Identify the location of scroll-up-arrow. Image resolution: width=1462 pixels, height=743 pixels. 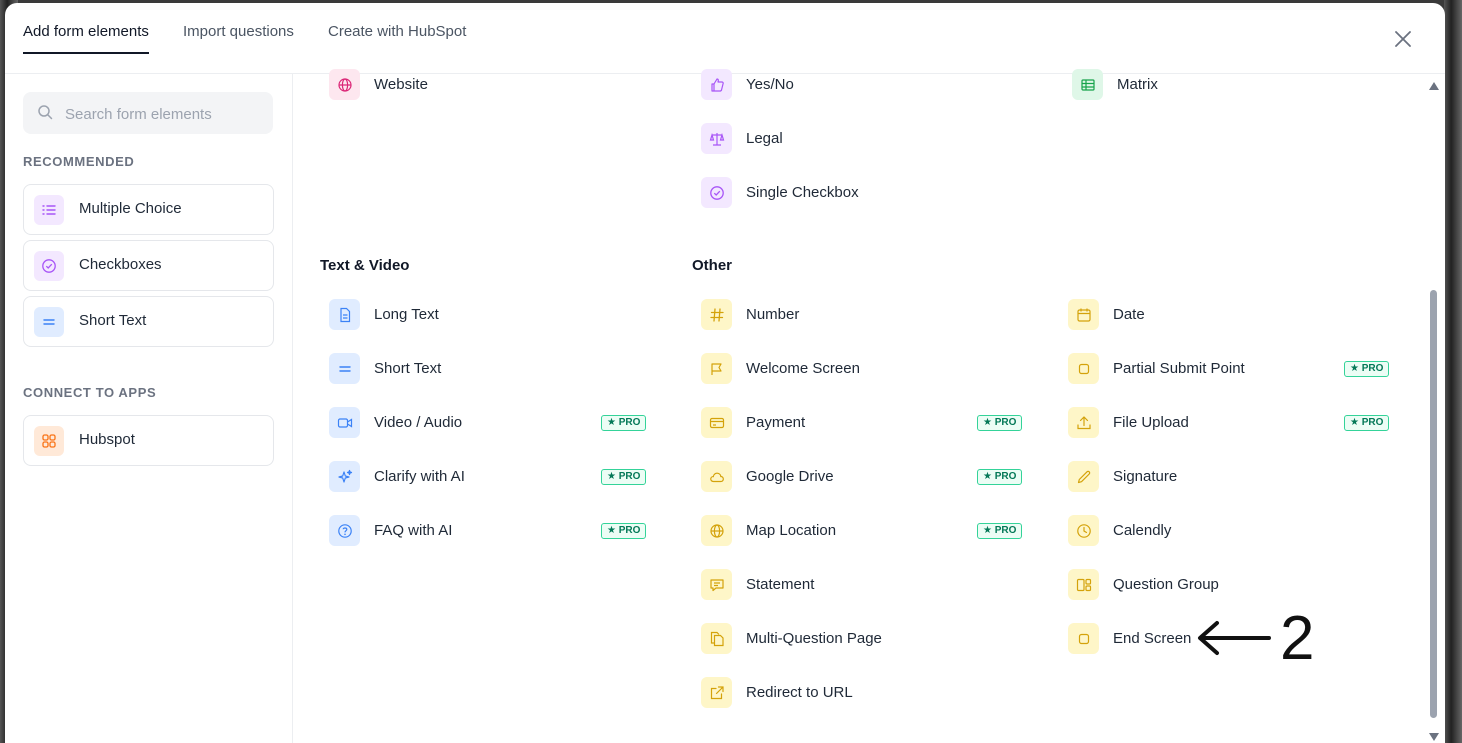
(1434, 86).